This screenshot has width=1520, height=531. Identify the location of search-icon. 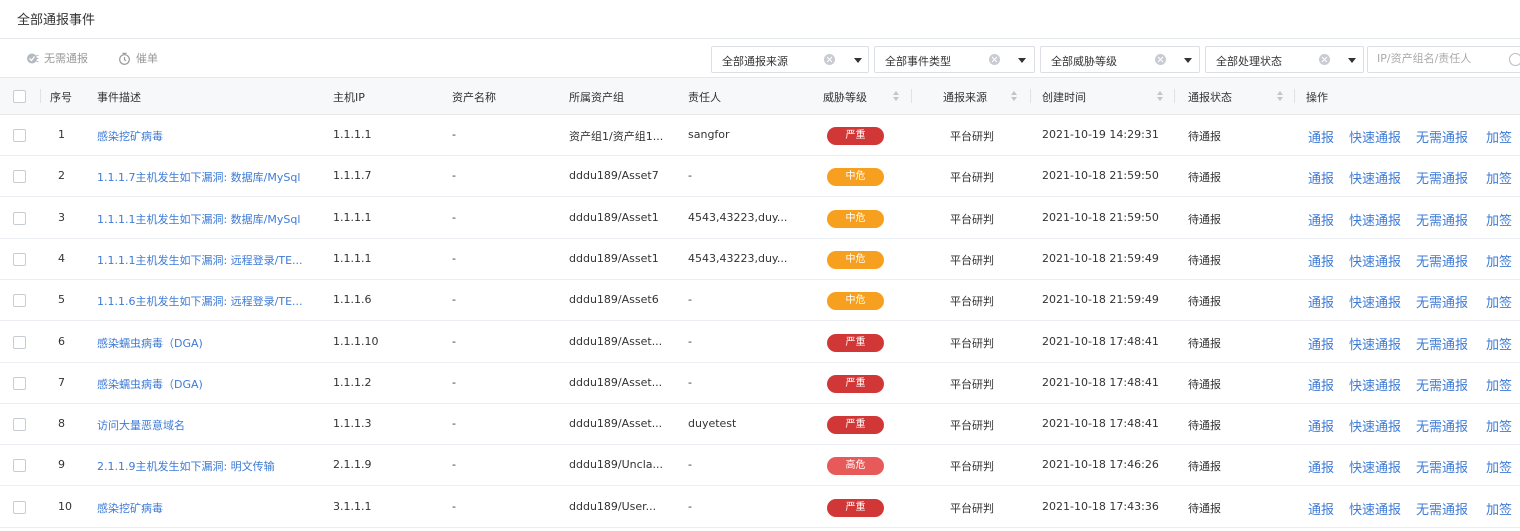
(1514, 59).